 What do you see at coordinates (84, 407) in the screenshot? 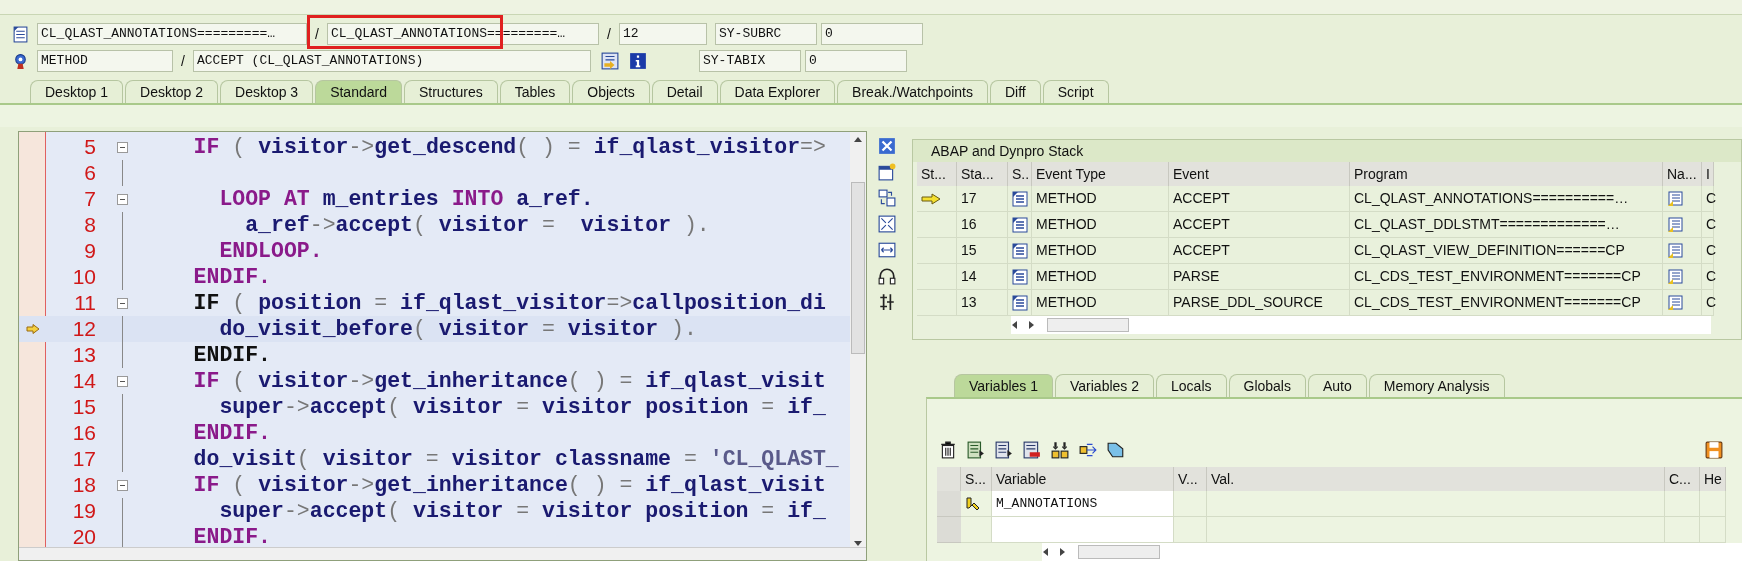
I see `line-number: 15` at bounding box center [84, 407].